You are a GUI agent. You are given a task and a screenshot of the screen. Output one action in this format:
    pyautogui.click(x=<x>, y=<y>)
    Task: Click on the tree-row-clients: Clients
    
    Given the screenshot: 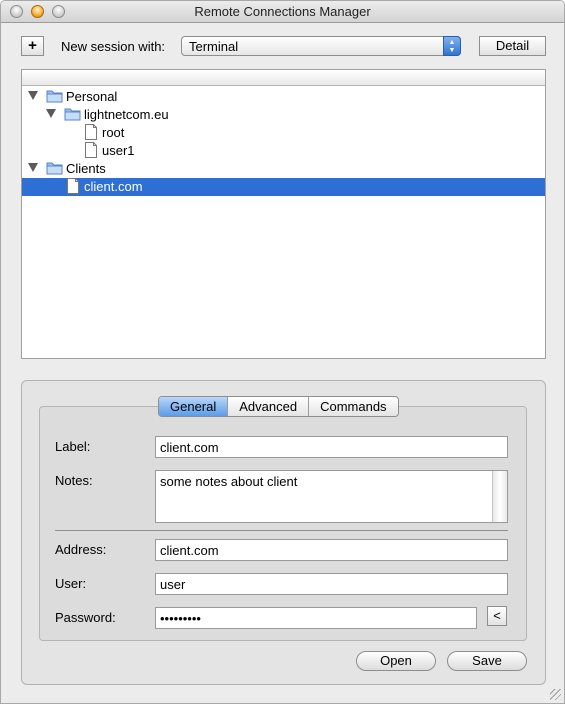 What is the action you would take?
    pyautogui.click(x=283, y=169)
    